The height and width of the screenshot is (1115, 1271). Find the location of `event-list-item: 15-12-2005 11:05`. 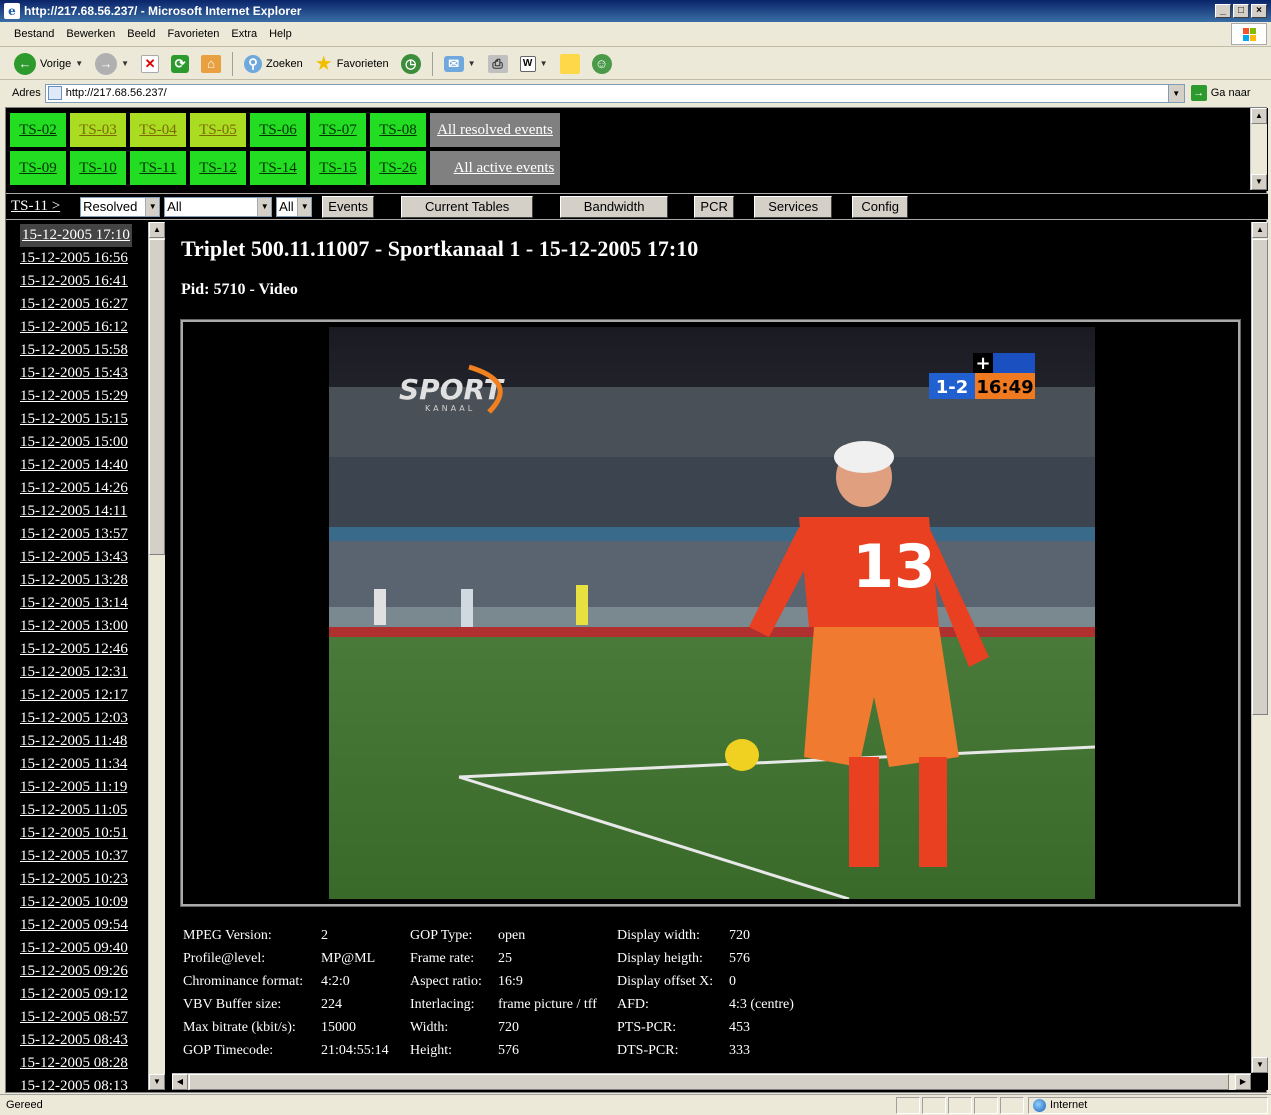

event-list-item: 15-12-2005 11:05 is located at coordinates (76, 810).